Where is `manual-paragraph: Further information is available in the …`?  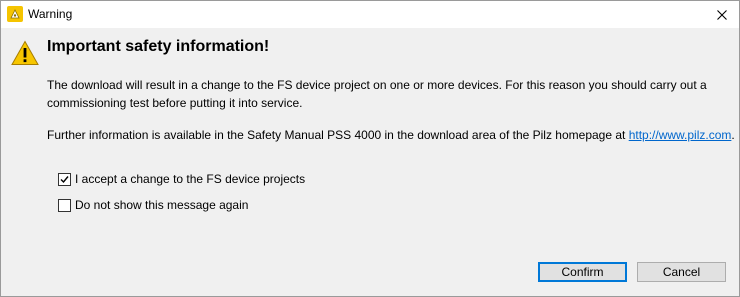
manual-paragraph: Further information is available in the … is located at coordinates (392, 135).